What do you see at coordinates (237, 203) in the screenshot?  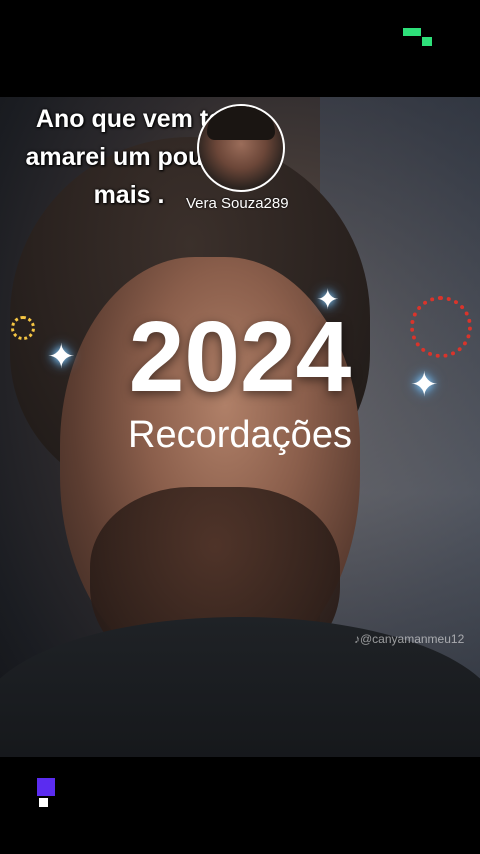 I see `creator-username: Vera Souza289` at bounding box center [237, 203].